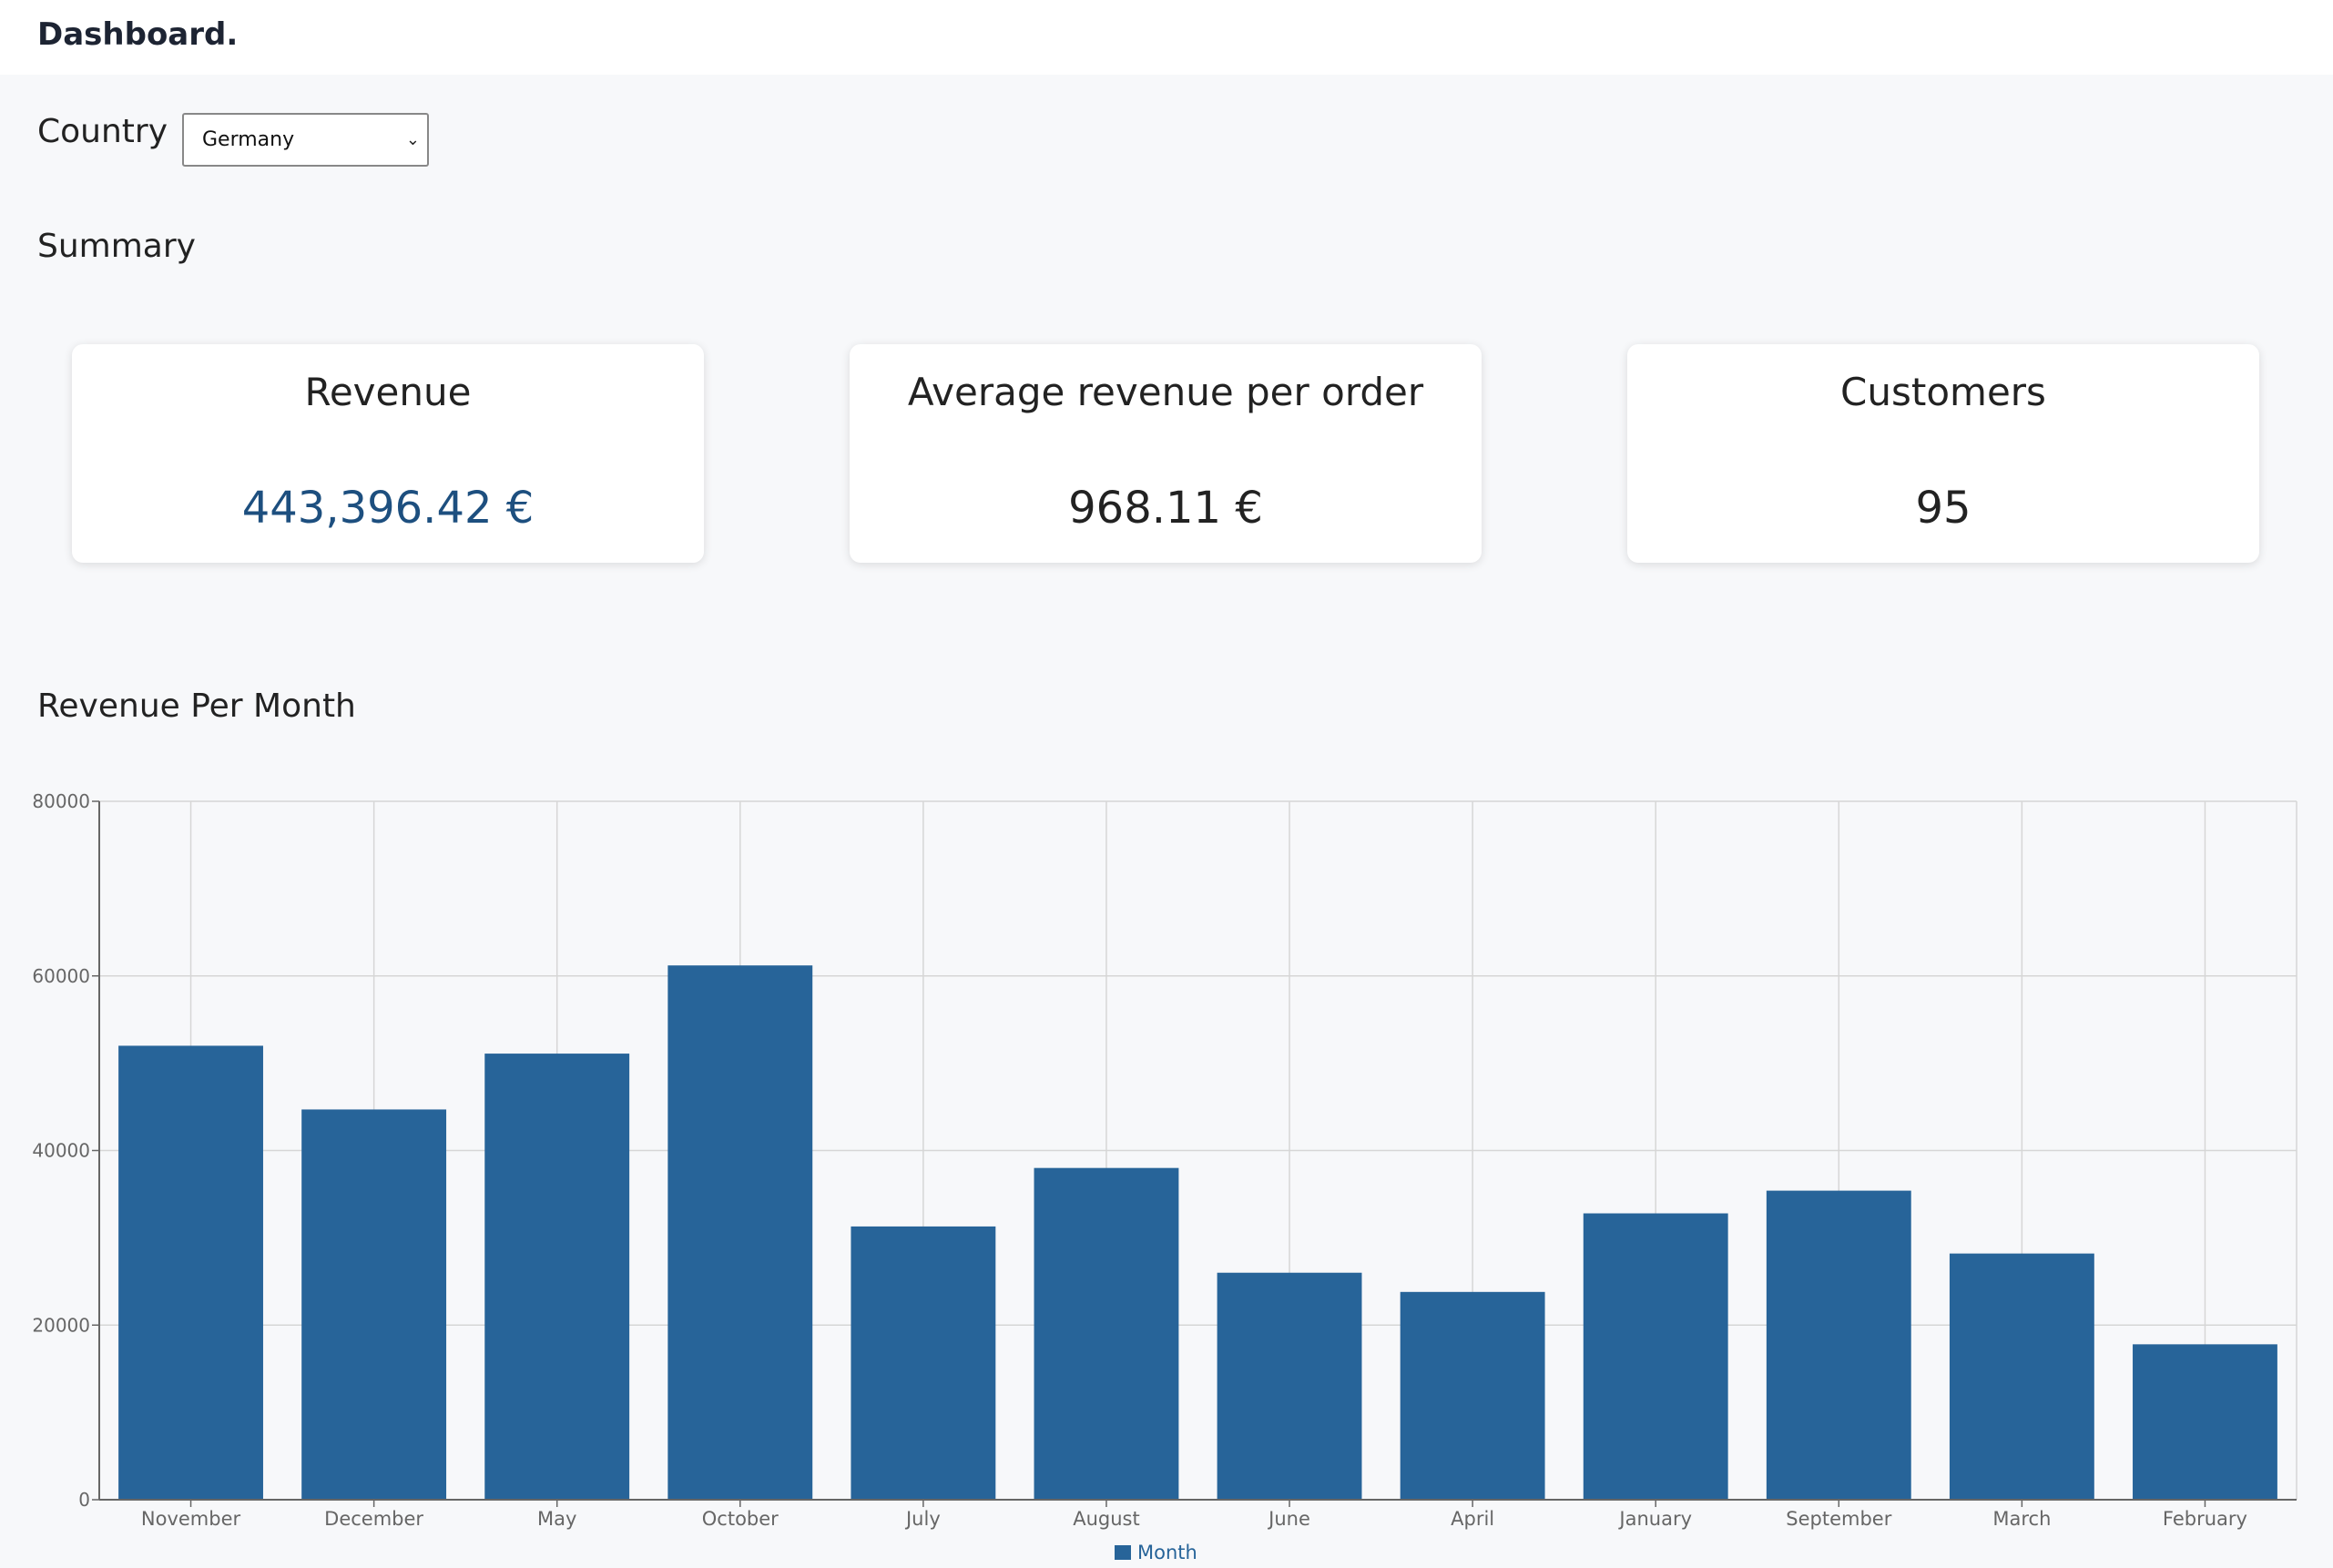 The image size is (2333, 1568). Describe the element at coordinates (61, 1151) in the screenshot. I see `y-tick-label: 40000` at that location.